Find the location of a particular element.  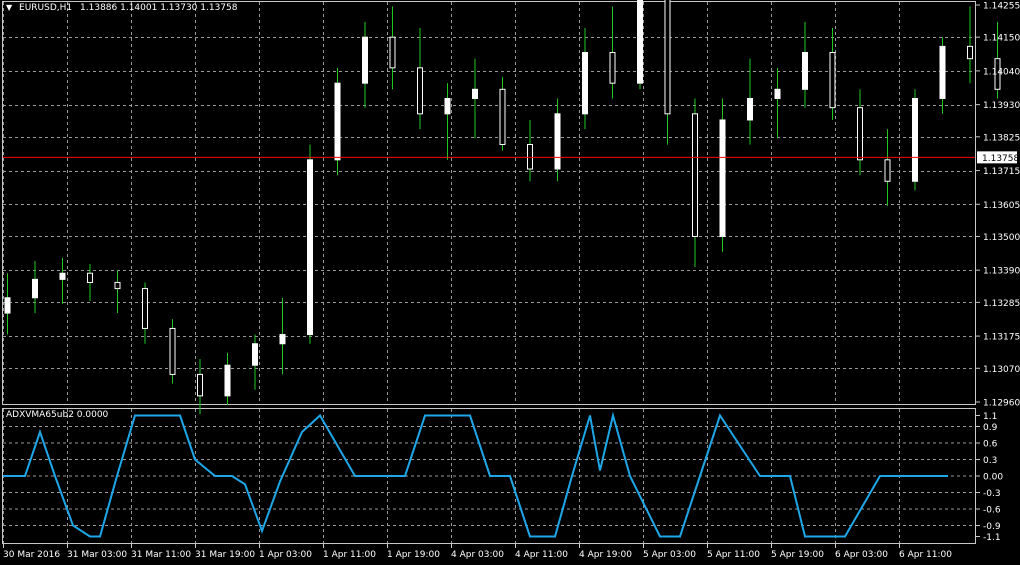

ind-tick-label: -0.3 is located at coordinates (992, 494).